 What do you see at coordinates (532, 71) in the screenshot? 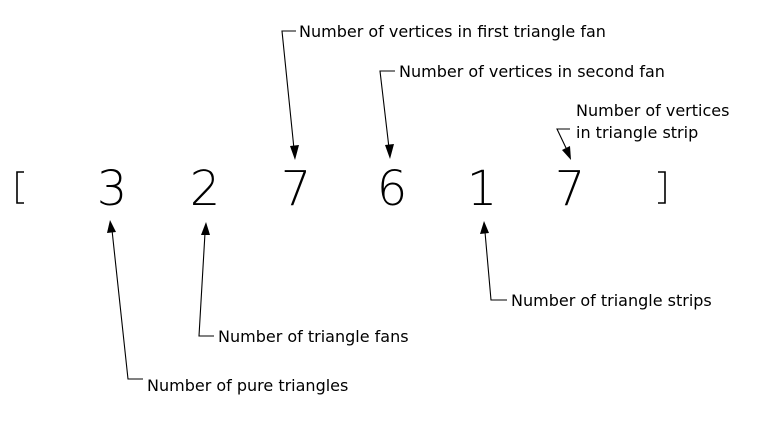
I see `label-second-fan-vertices: Number of vertices in second fan` at bounding box center [532, 71].